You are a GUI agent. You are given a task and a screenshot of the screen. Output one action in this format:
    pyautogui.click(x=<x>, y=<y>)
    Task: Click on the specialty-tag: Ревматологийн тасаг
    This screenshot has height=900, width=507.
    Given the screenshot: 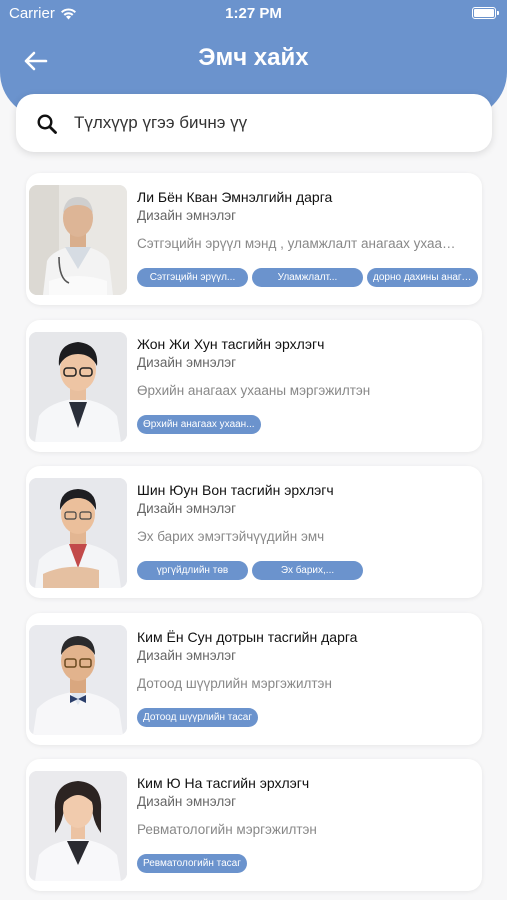 What is the action you would take?
    pyautogui.click(x=192, y=863)
    